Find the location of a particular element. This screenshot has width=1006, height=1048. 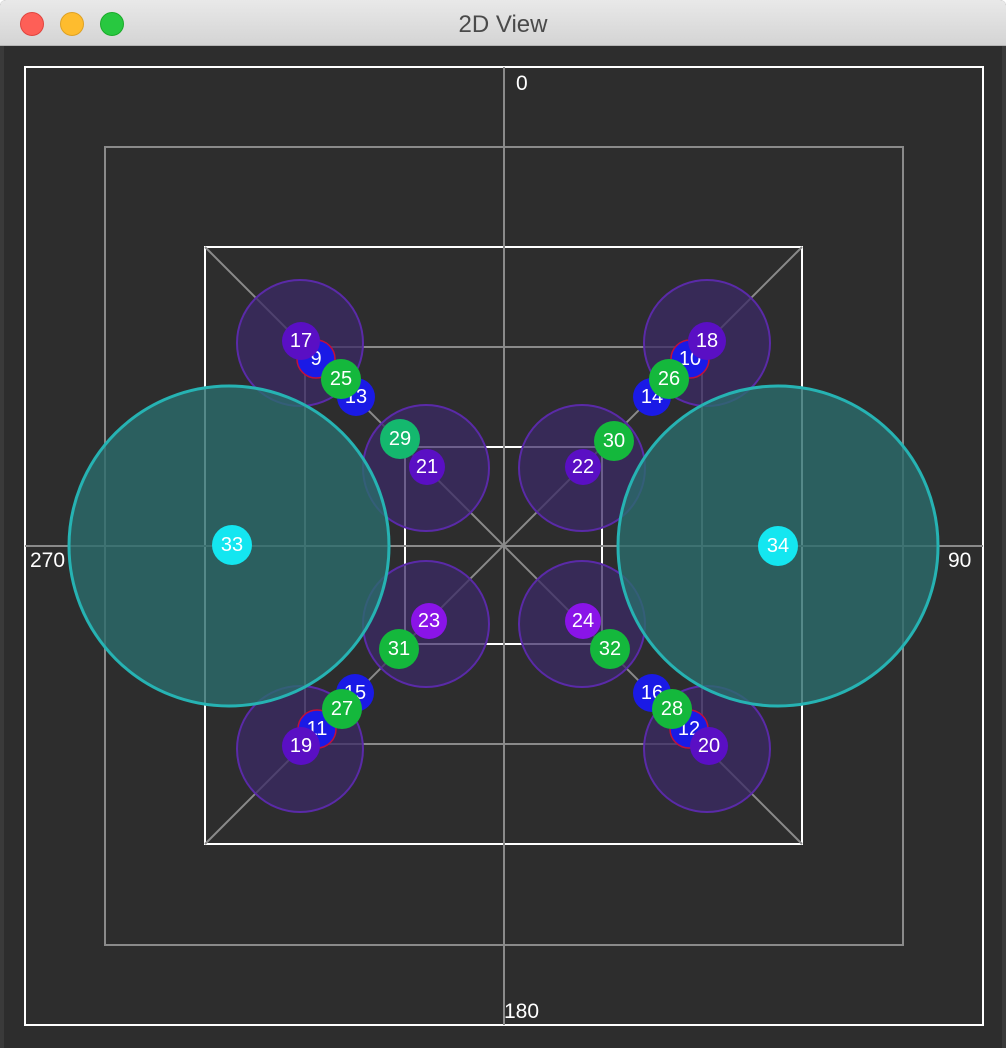

marker-20: 20 is located at coordinates (709, 746).